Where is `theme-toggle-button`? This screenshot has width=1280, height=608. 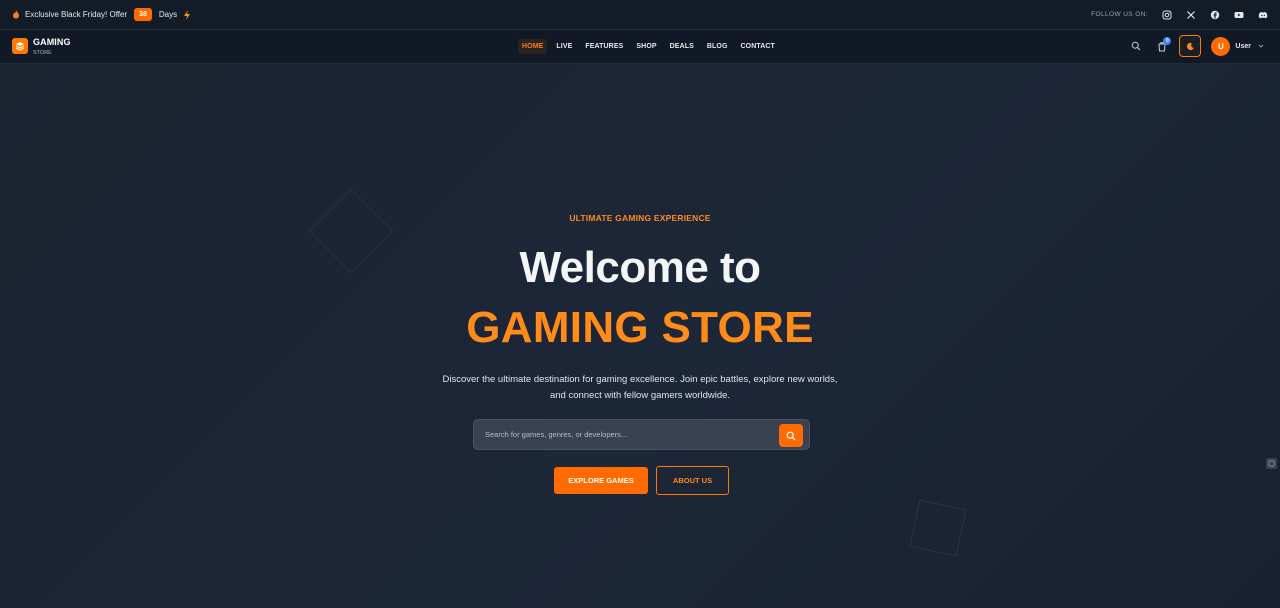 theme-toggle-button is located at coordinates (1190, 46).